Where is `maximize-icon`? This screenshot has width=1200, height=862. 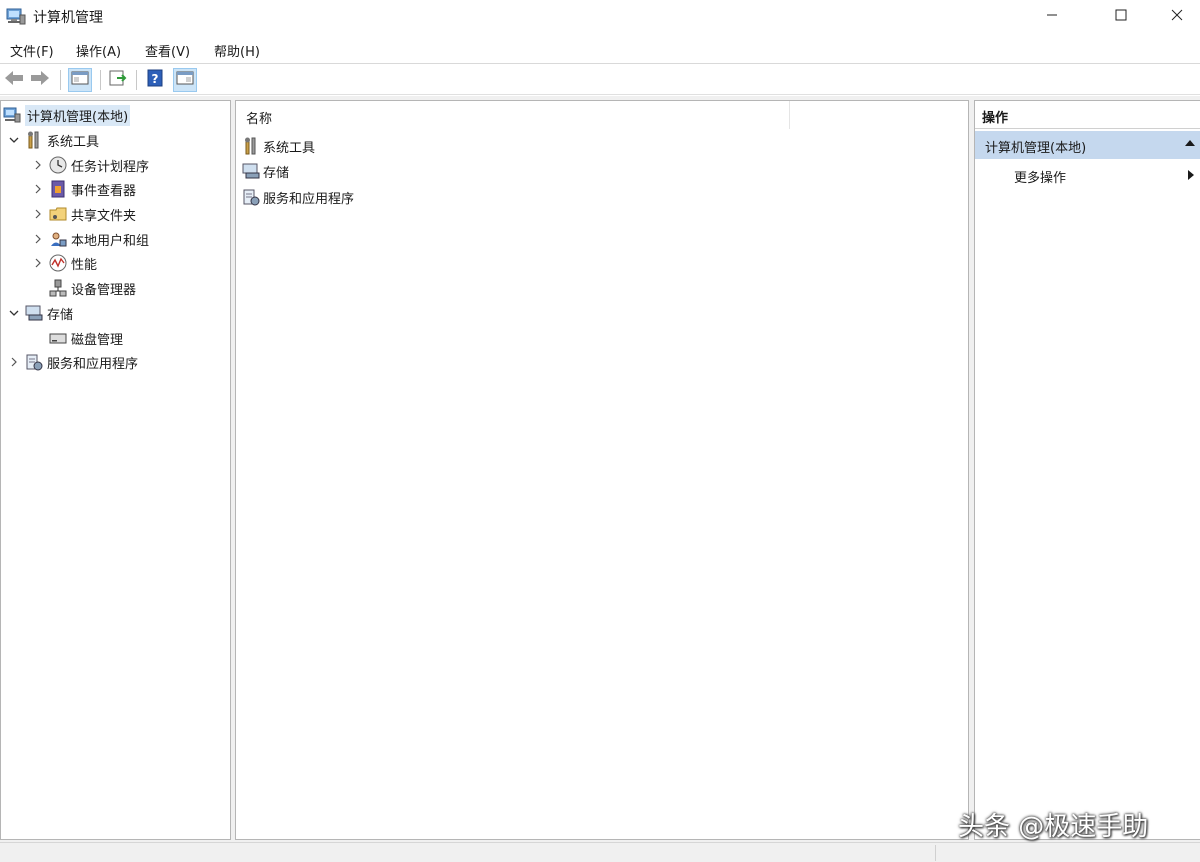
maximize-icon is located at coordinates (1121, 17).